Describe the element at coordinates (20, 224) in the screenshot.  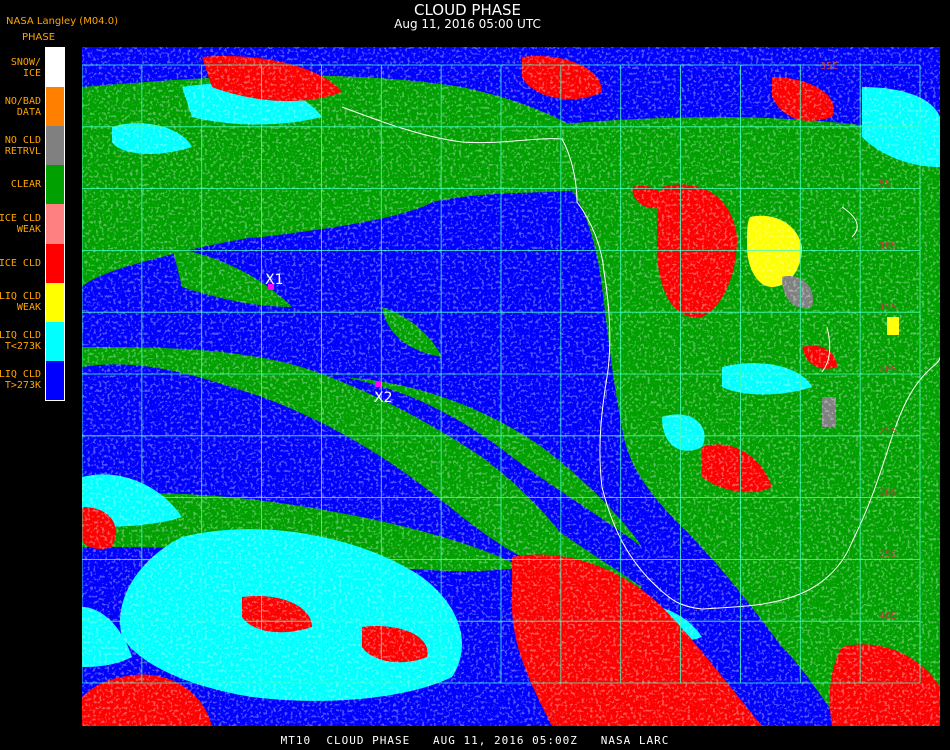
I see `legend-label: ICE CLD WEAK` at that location.